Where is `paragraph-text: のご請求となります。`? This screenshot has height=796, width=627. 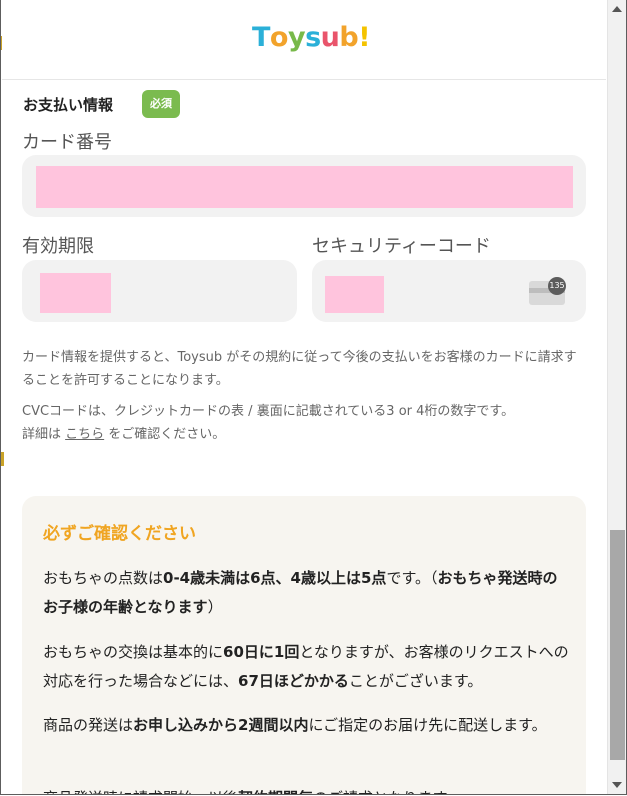
paragraph-text: のご請求となります。 is located at coordinates (387, 791).